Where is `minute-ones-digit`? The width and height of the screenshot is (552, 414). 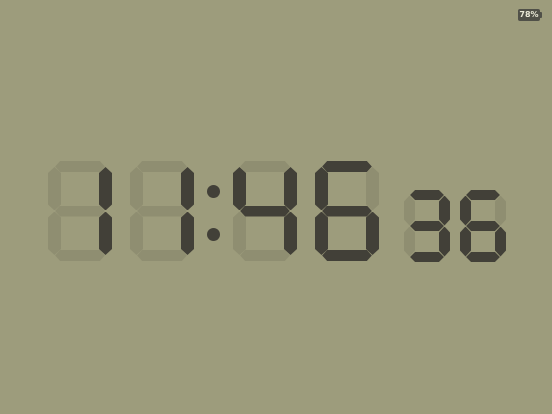 minute-ones-digit is located at coordinates (347, 211).